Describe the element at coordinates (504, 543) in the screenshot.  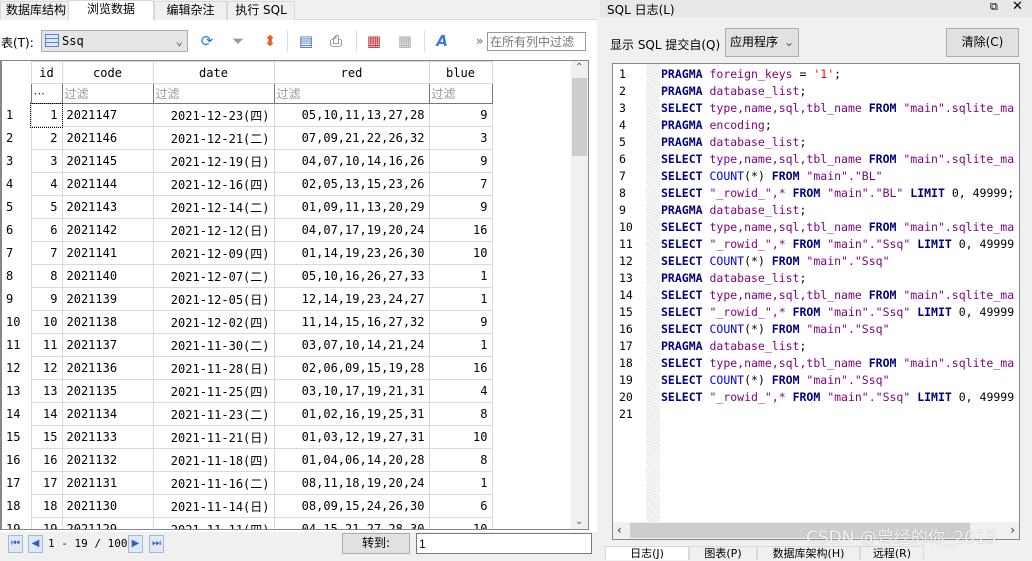
I see `goto-input` at that location.